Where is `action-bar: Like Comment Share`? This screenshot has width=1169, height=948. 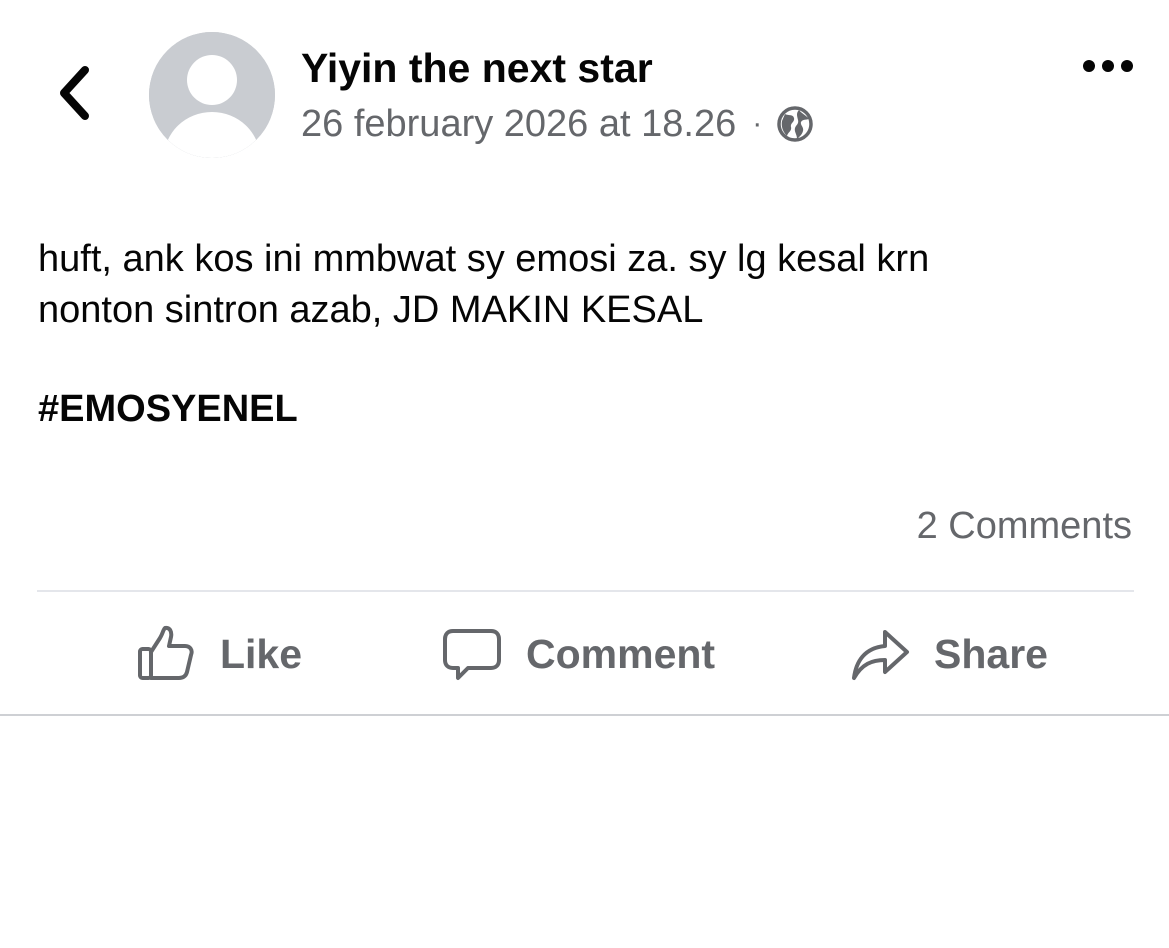
action-bar: Like Comment Share is located at coordinates (584, 653).